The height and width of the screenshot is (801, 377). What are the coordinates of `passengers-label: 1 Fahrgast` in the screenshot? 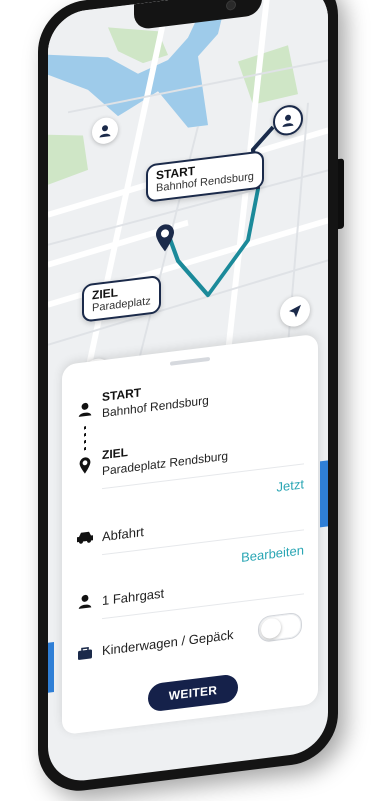 It's located at (133, 597).